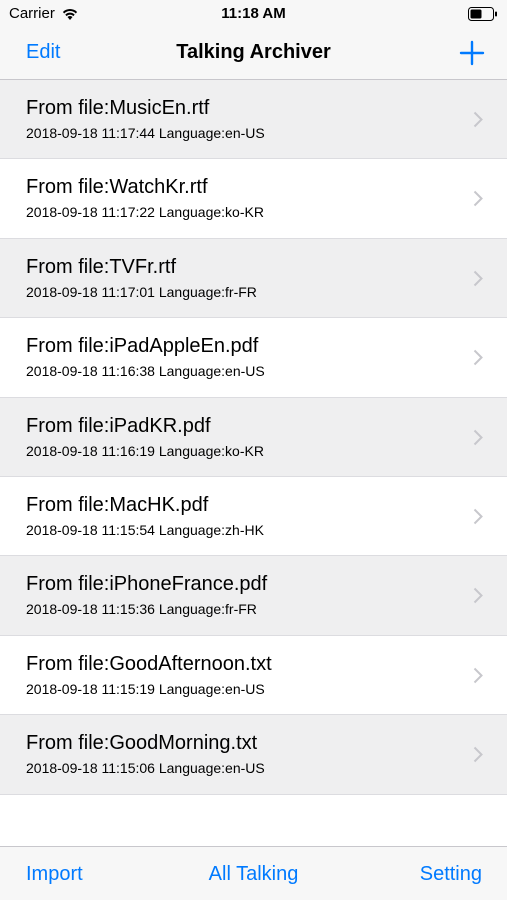 Image resolution: width=507 pixels, height=900 pixels. What do you see at coordinates (117, 187) in the screenshot?
I see `item-title: From file:WatchKr.rtf` at bounding box center [117, 187].